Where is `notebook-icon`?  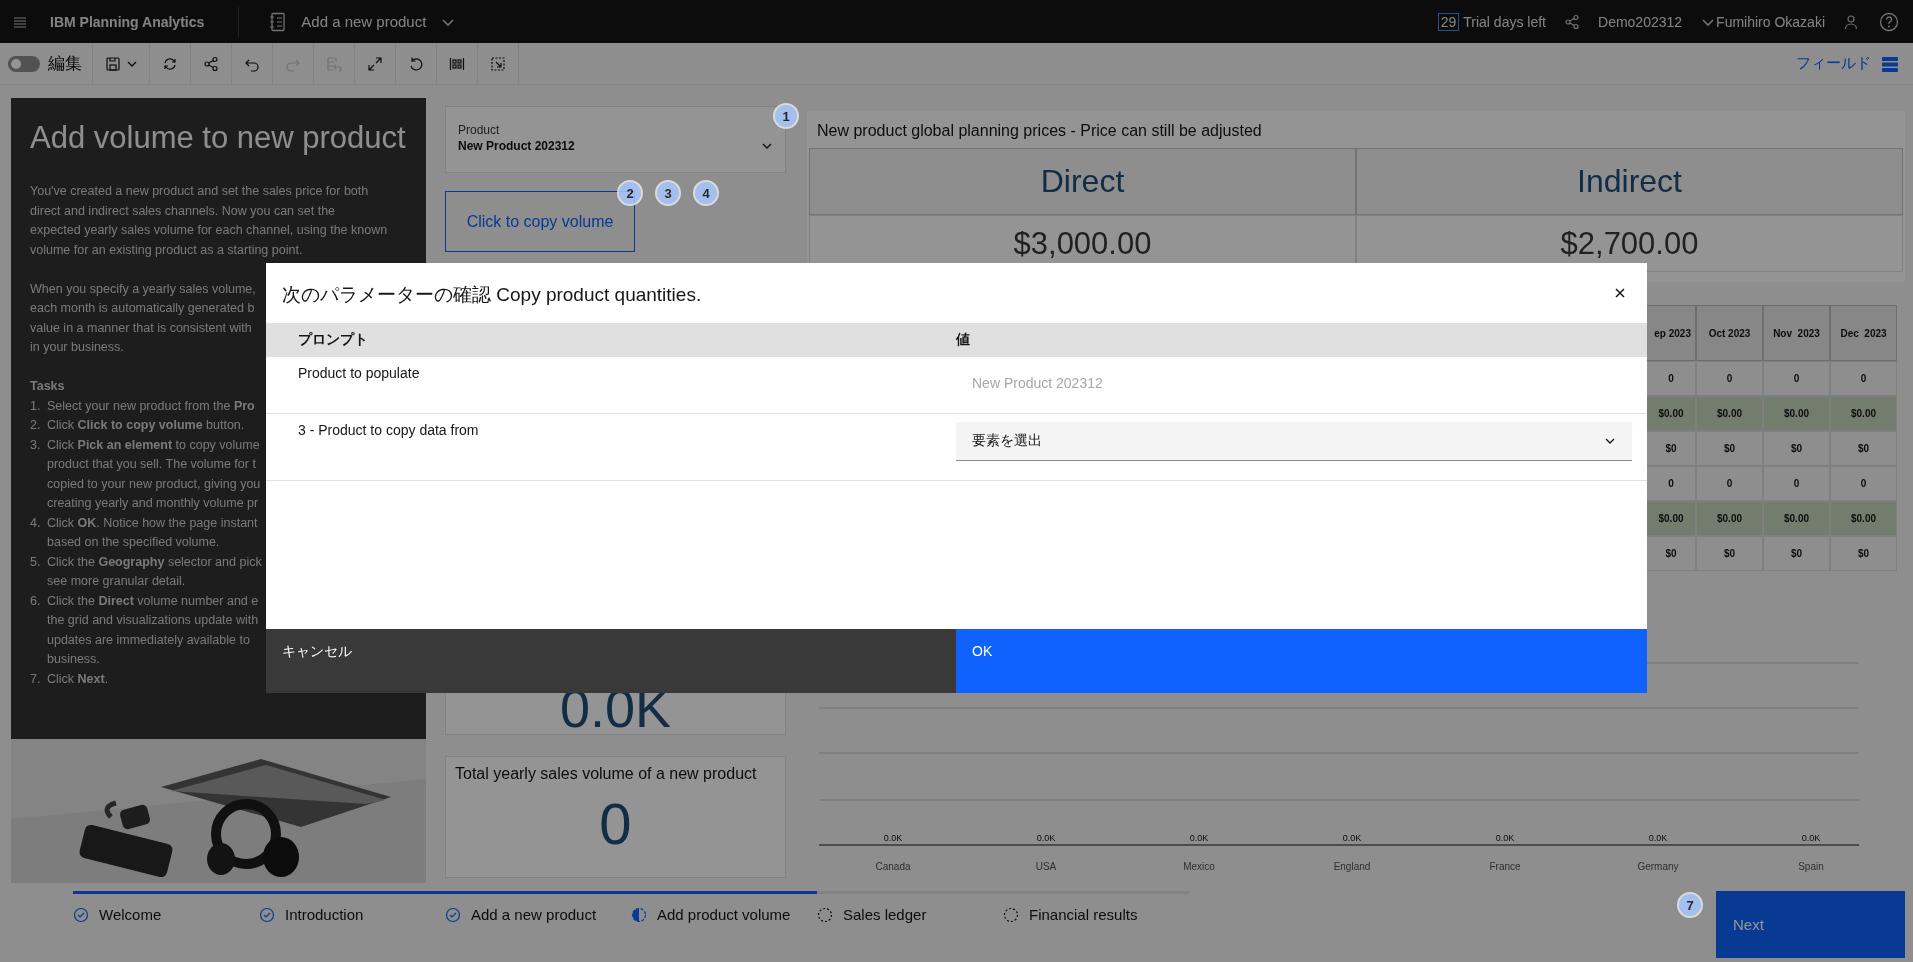
notebook-icon is located at coordinates (278, 21).